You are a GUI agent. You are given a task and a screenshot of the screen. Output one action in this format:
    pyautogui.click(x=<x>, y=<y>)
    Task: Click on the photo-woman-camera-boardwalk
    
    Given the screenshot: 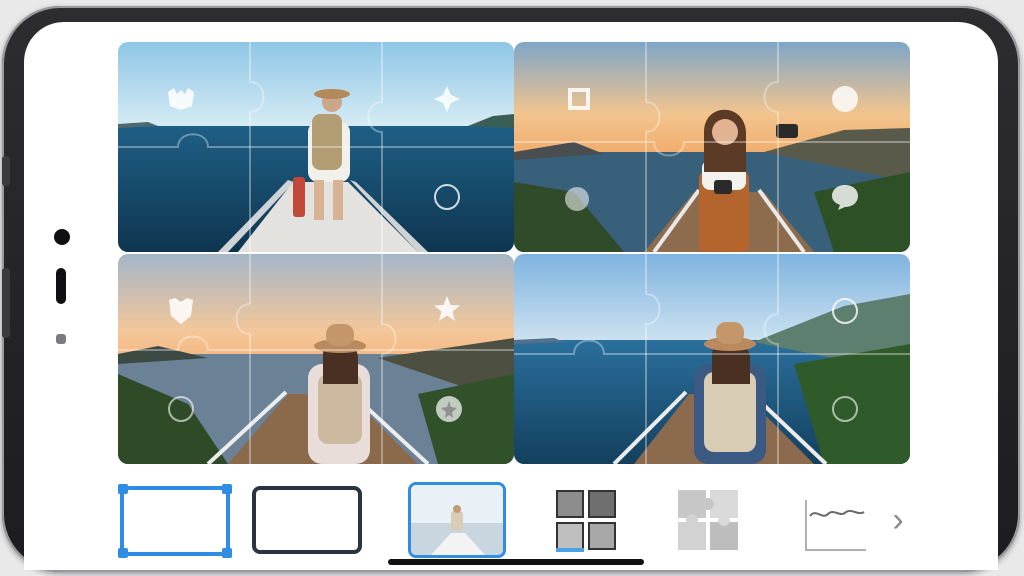 What is the action you would take?
    pyautogui.click(x=712, y=147)
    